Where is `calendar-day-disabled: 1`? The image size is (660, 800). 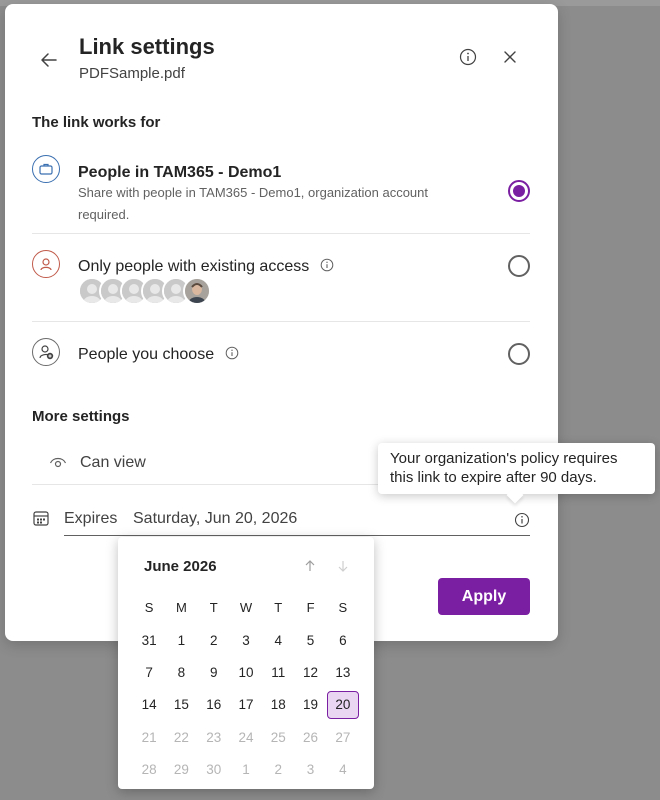 calendar-day-disabled: 1 is located at coordinates (246, 770).